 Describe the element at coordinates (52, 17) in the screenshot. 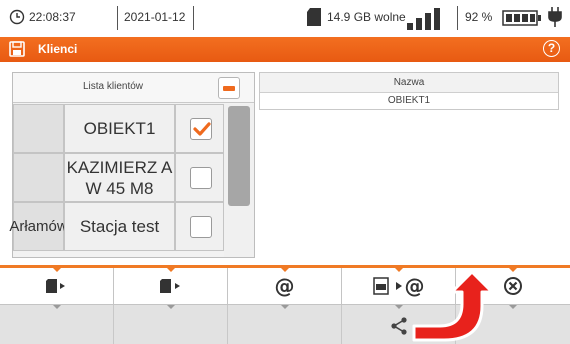

I see `status-time: 22:08:37` at that location.